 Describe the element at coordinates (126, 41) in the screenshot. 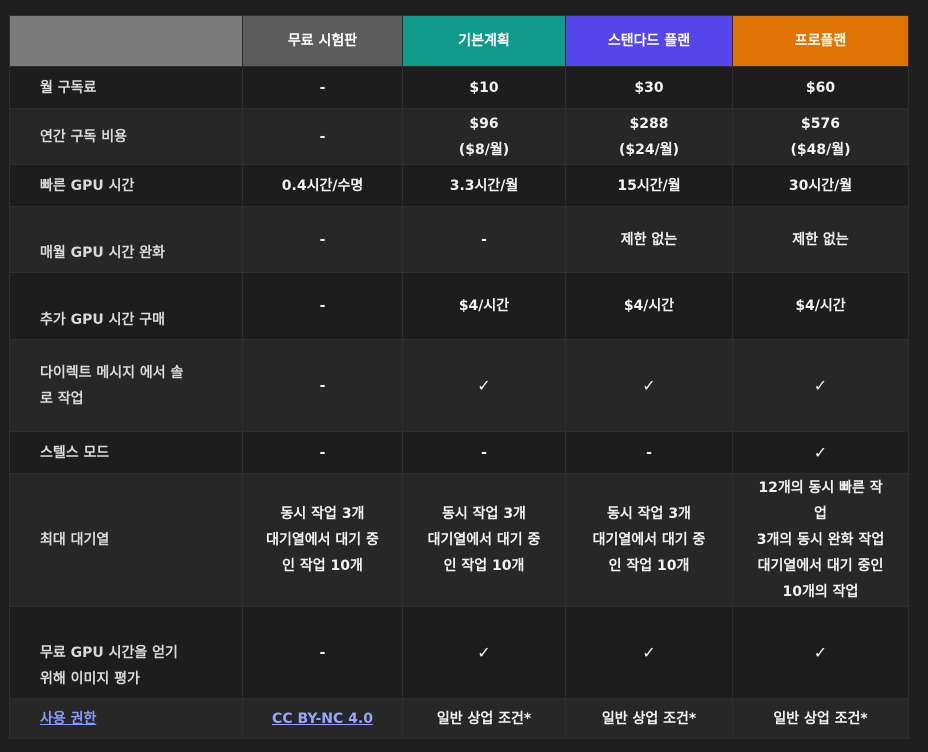

I see `header-corner` at that location.